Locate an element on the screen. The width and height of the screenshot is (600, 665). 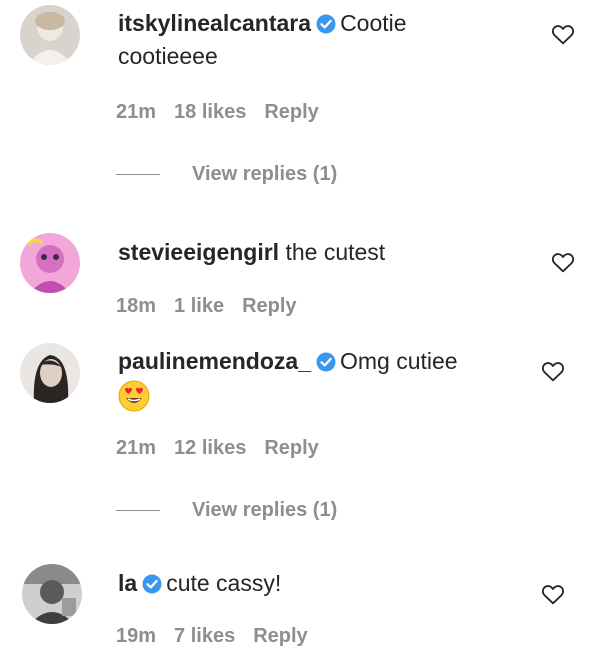
comment-text: paulinemendoza_ Omg cutiee is located at coordinates (288, 378).